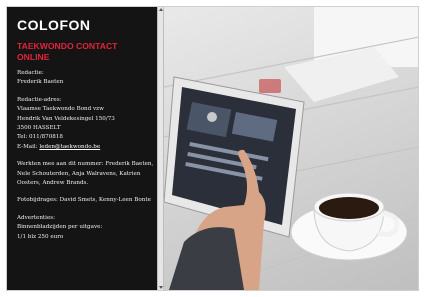 Image resolution: width=425 pixels, height=297 pixels. I want to click on address-label: Redactie-adres:, so click(39, 99).